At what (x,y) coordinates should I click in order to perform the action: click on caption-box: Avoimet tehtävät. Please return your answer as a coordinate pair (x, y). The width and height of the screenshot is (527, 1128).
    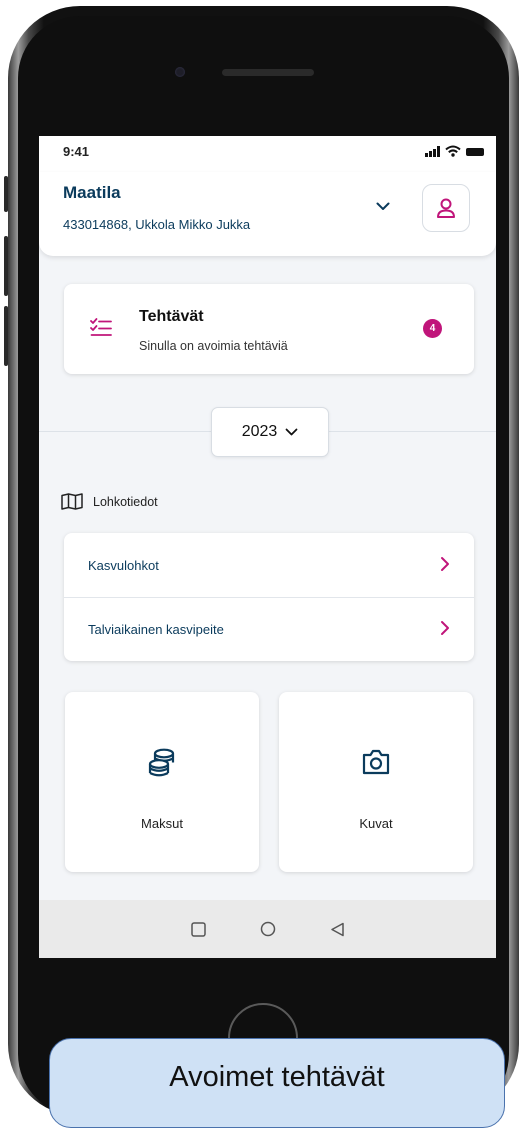
    Looking at the image, I should click on (277, 1083).